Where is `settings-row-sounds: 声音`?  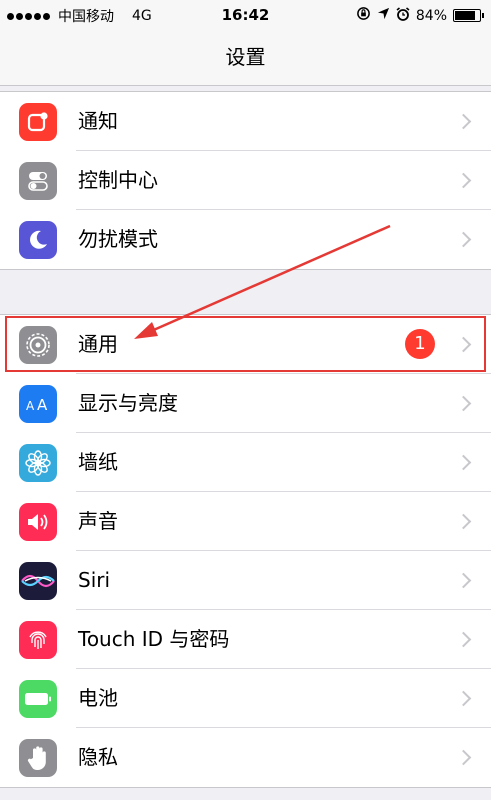 settings-row-sounds: 声音 is located at coordinates (245, 521).